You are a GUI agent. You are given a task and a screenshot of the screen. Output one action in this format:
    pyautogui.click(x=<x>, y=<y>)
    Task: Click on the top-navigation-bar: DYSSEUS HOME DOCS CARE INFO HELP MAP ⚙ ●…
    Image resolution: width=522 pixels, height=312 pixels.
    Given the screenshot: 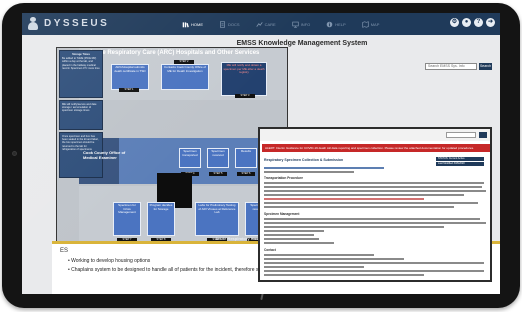 What is the action you would take?
    pyautogui.click(x=261, y=24)
    